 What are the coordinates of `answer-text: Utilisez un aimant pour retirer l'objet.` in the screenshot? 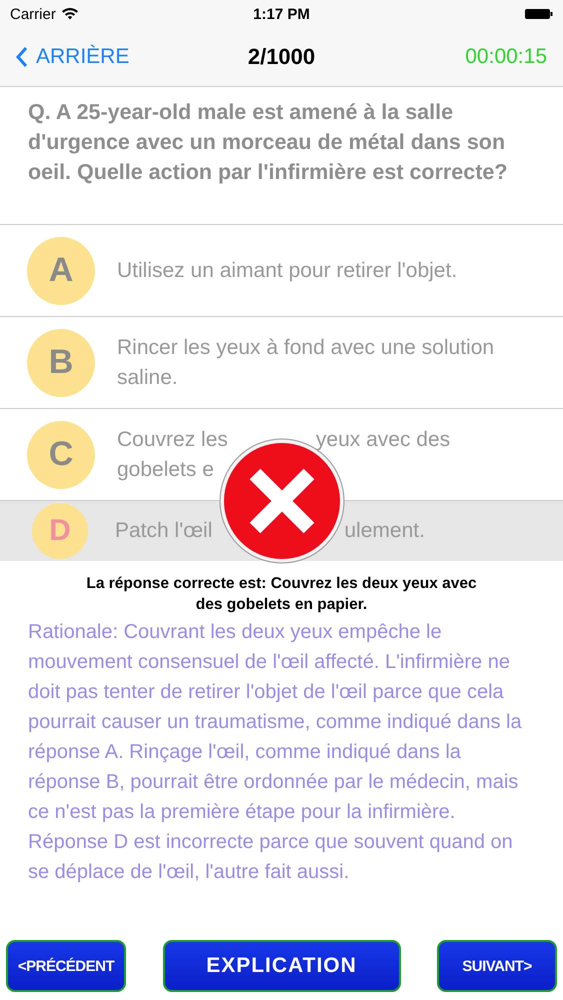 It's located at (287, 270).